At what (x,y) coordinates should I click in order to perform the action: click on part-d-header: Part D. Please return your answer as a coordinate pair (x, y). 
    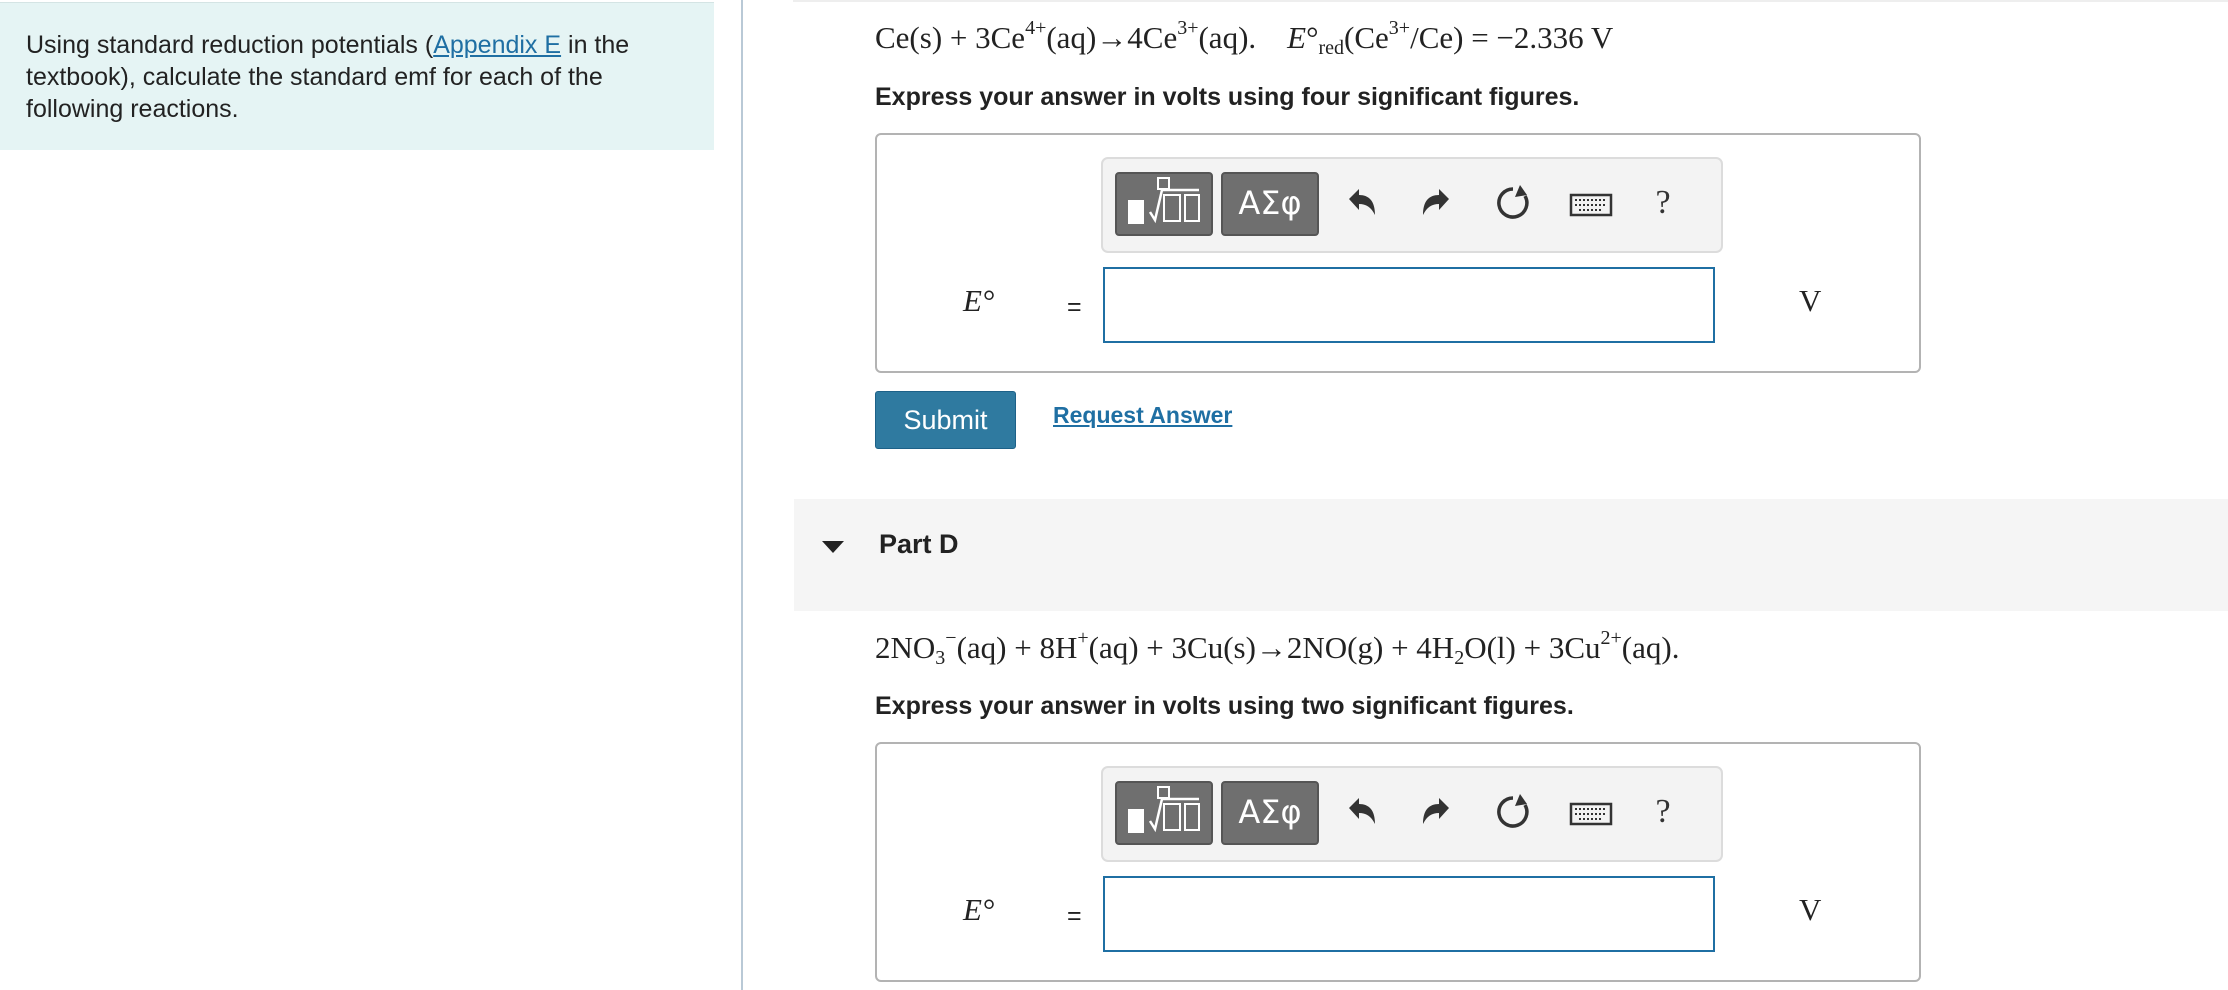
    Looking at the image, I should click on (1511, 555).